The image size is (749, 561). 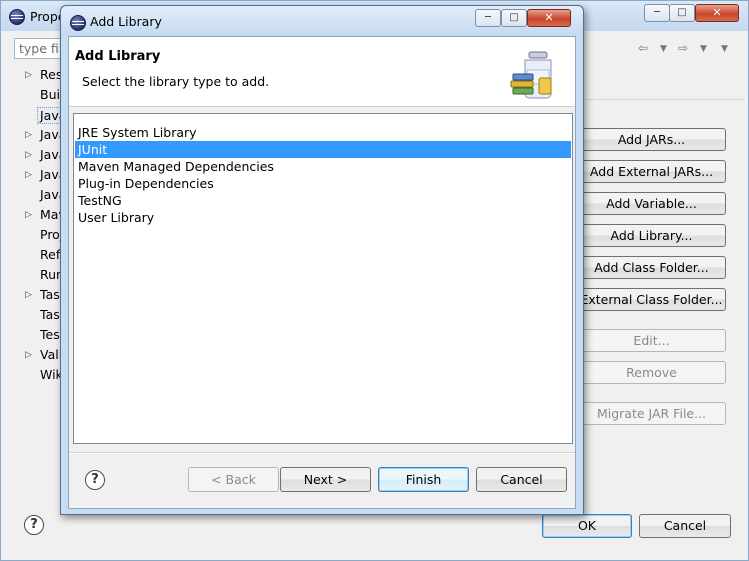 I want to click on ok-button: OK, so click(x=587, y=526).